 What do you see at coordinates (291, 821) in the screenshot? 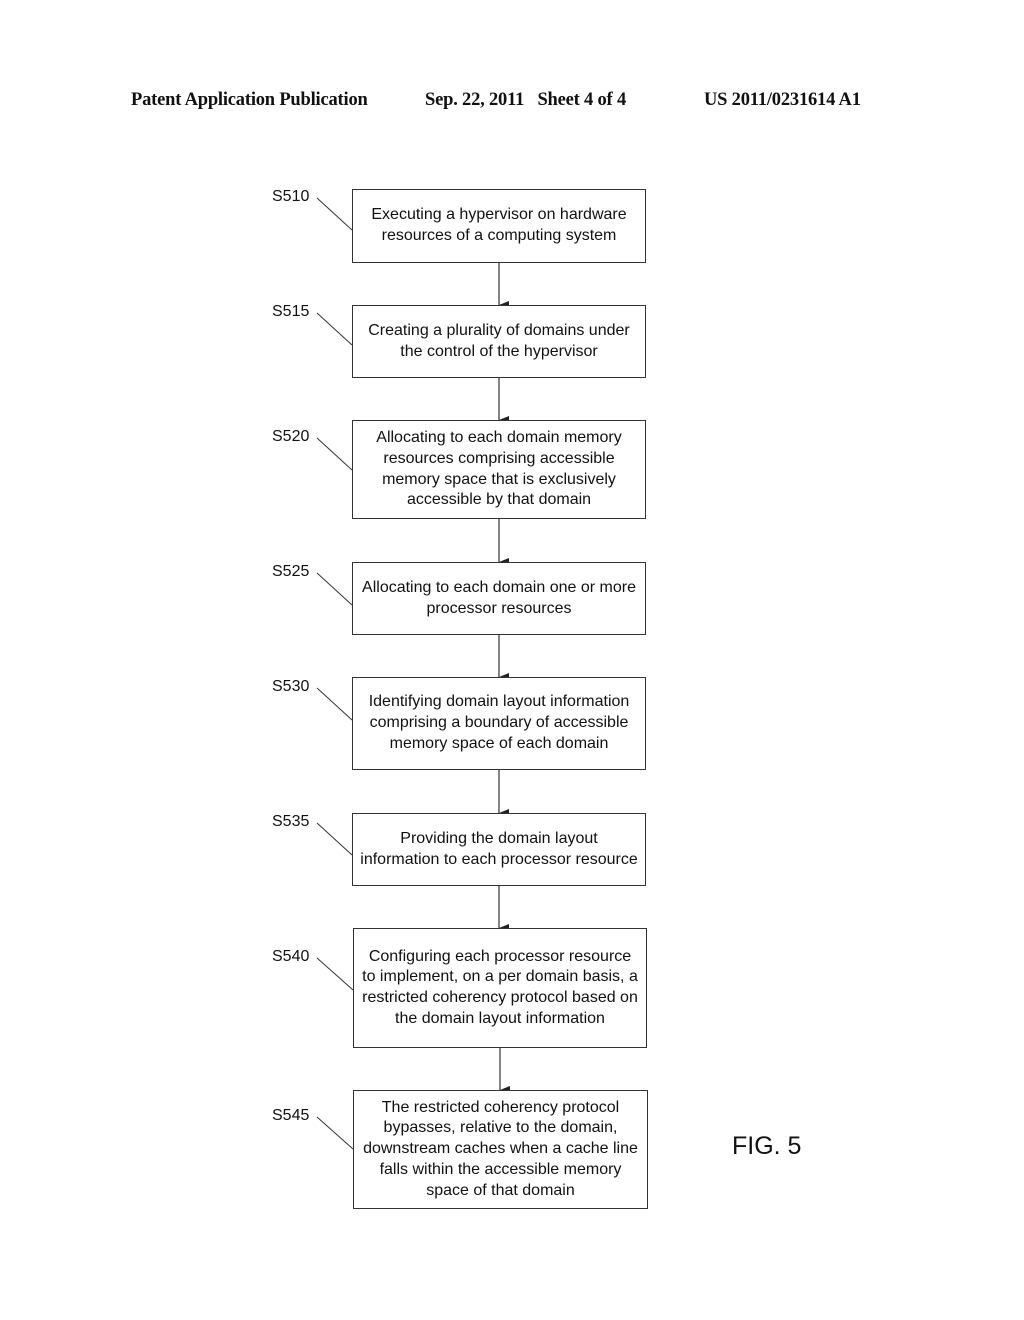
I see `step-label-s535: S535` at bounding box center [291, 821].